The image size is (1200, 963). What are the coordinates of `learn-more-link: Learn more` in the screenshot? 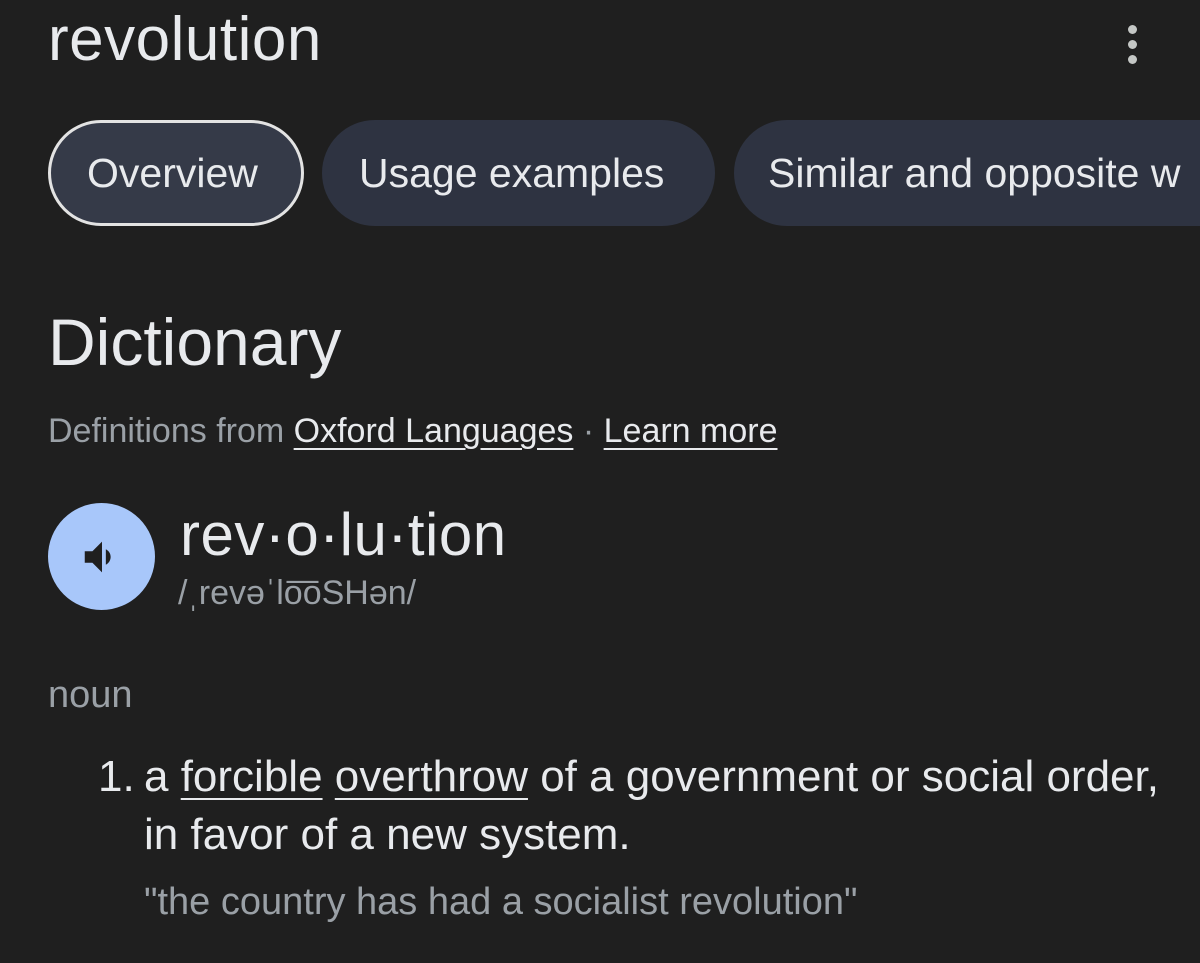 It's located at (691, 431).